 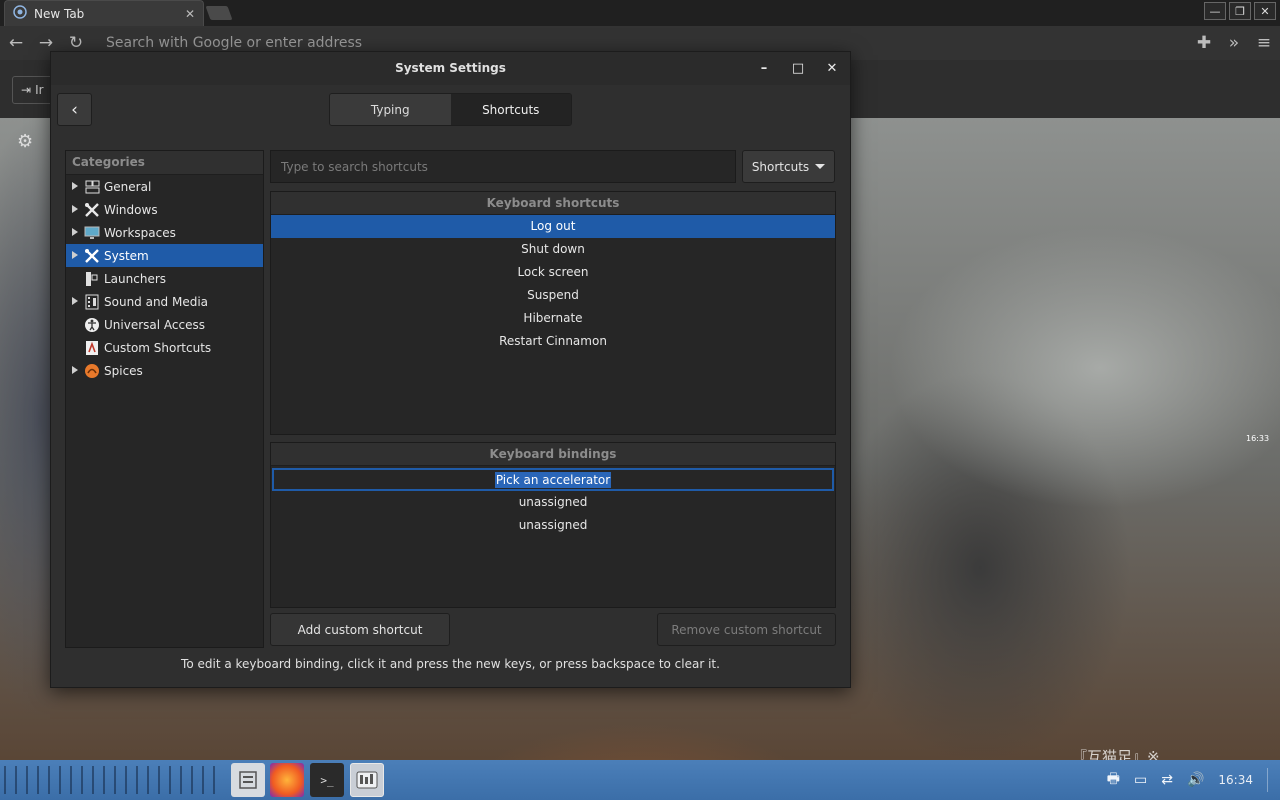 What do you see at coordinates (219, 13) in the screenshot?
I see `new-tab-button` at bounding box center [219, 13].